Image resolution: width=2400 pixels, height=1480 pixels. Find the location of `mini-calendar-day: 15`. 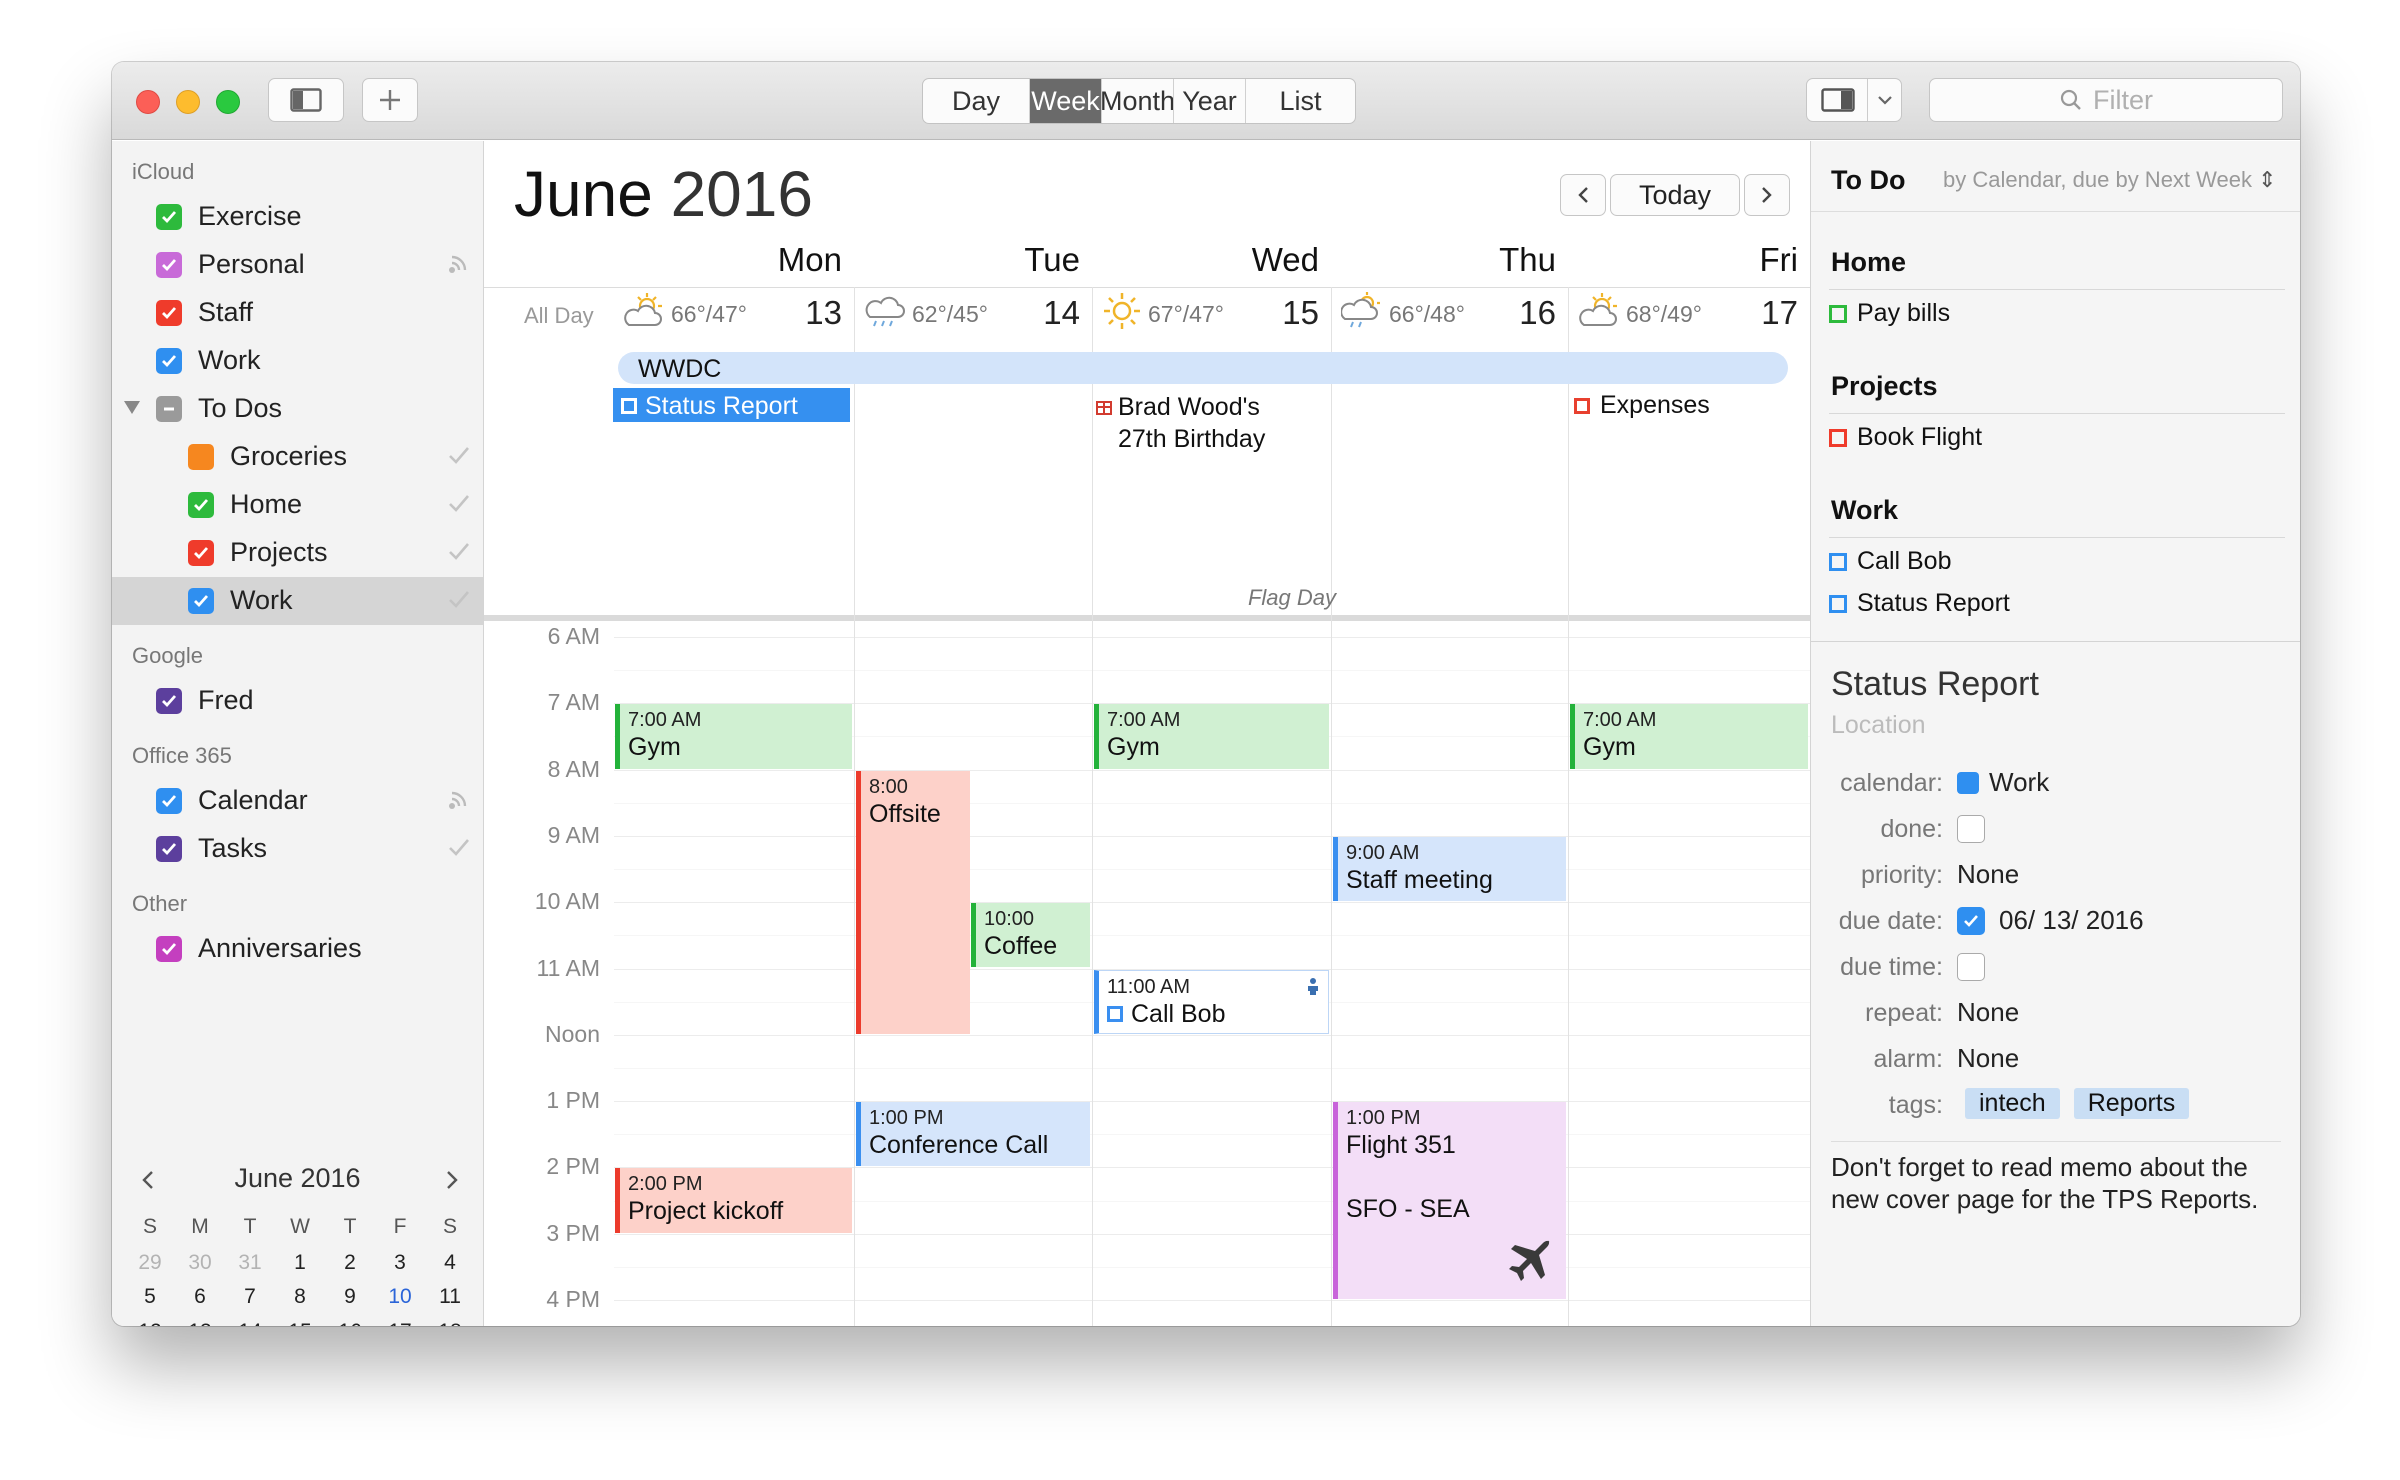

mini-calendar-day: 15 is located at coordinates (300, 1323).